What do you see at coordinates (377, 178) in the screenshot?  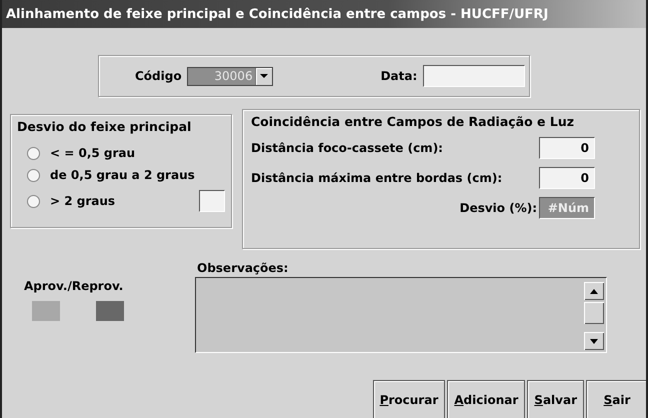 I see `field-label: Distância máxima entre bordas (cm):` at bounding box center [377, 178].